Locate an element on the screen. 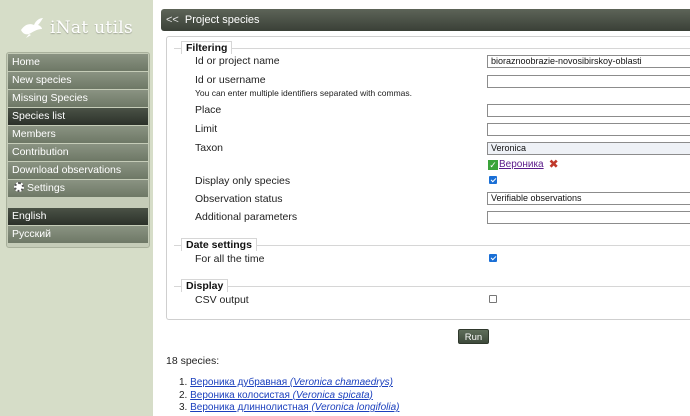  species-common-name: Вероника колосистая is located at coordinates (240, 395).